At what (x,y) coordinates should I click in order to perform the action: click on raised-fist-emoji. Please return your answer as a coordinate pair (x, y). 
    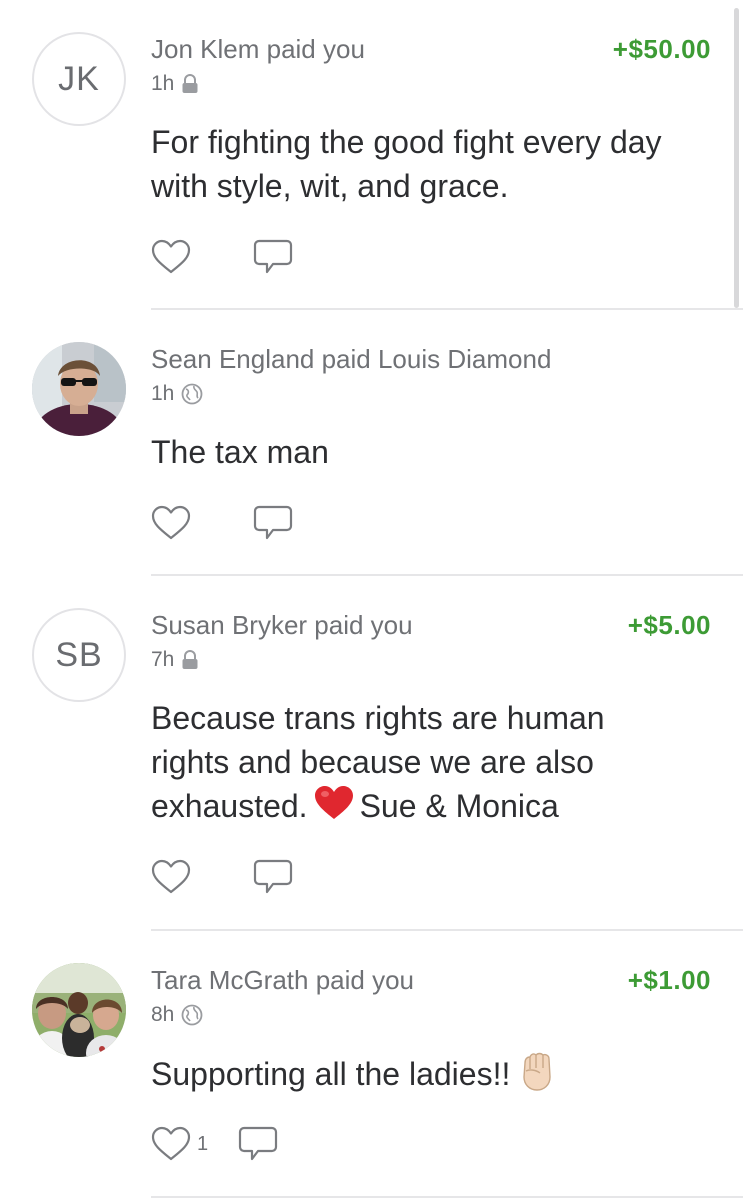
    Looking at the image, I should click on (537, 1076).